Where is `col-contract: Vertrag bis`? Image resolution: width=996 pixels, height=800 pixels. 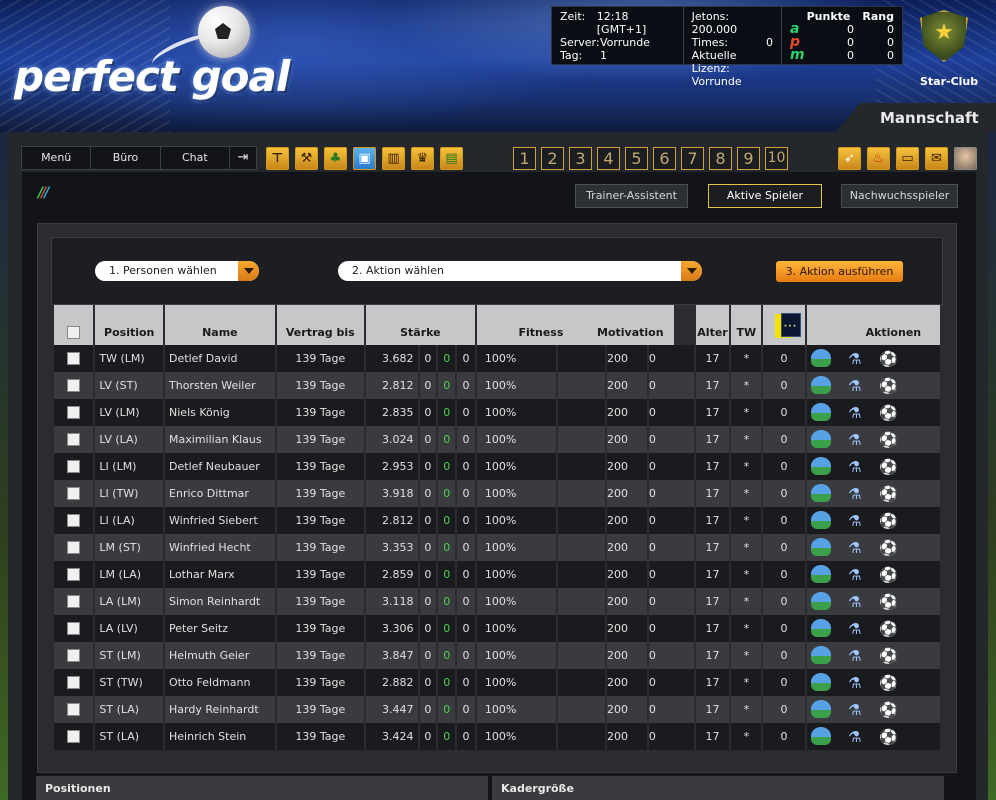
col-contract: Vertrag bis is located at coordinates (320, 325).